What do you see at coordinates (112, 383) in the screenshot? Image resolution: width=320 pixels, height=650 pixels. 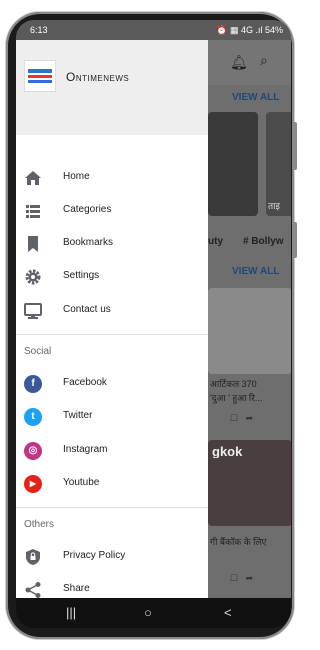 I see `drawer-item-facebook: f Facebook` at bounding box center [112, 383].